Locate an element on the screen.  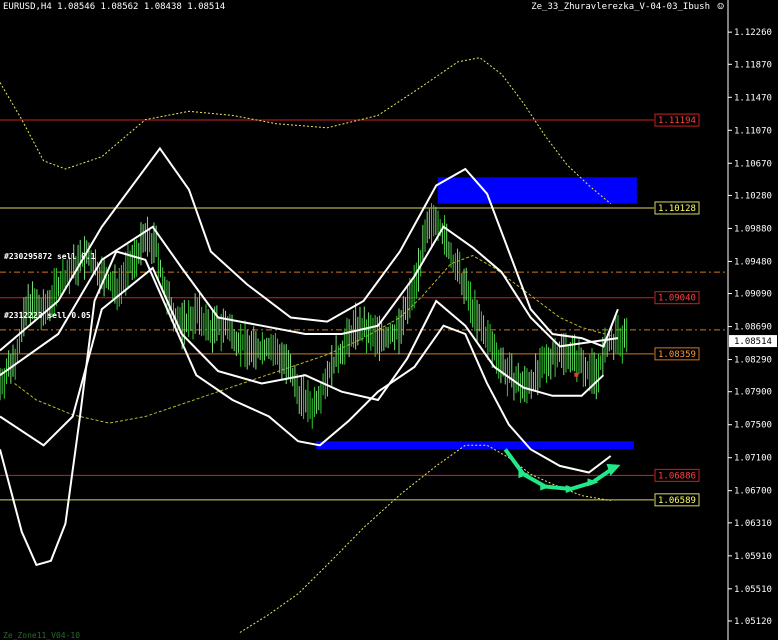
axis-tick-label: 1.10670 is located at coordinates (753, 164).